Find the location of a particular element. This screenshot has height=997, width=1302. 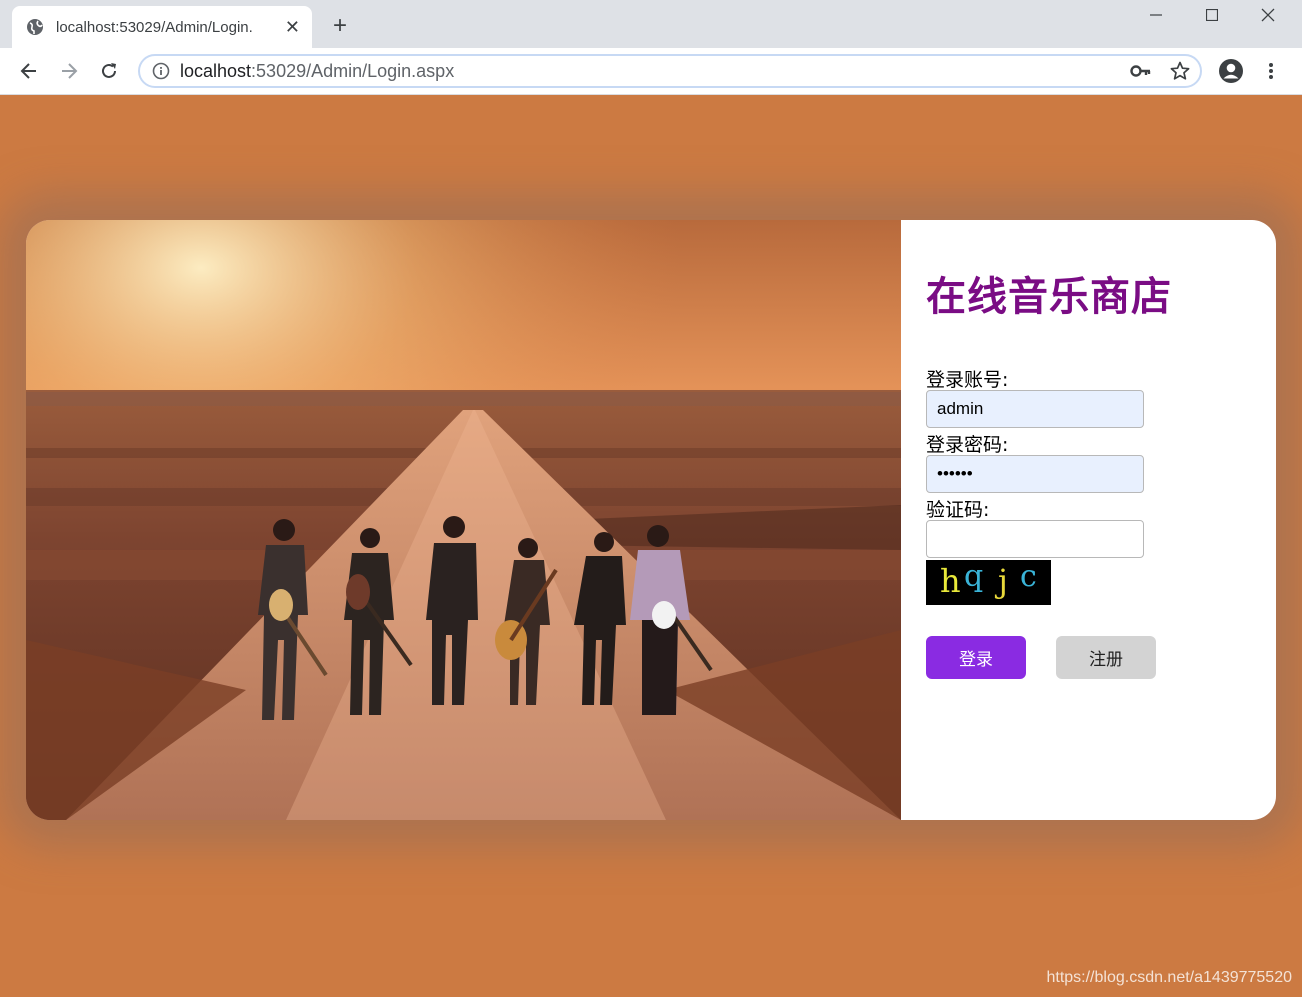

arrow-right-icon is located at coordinates (69, 71).